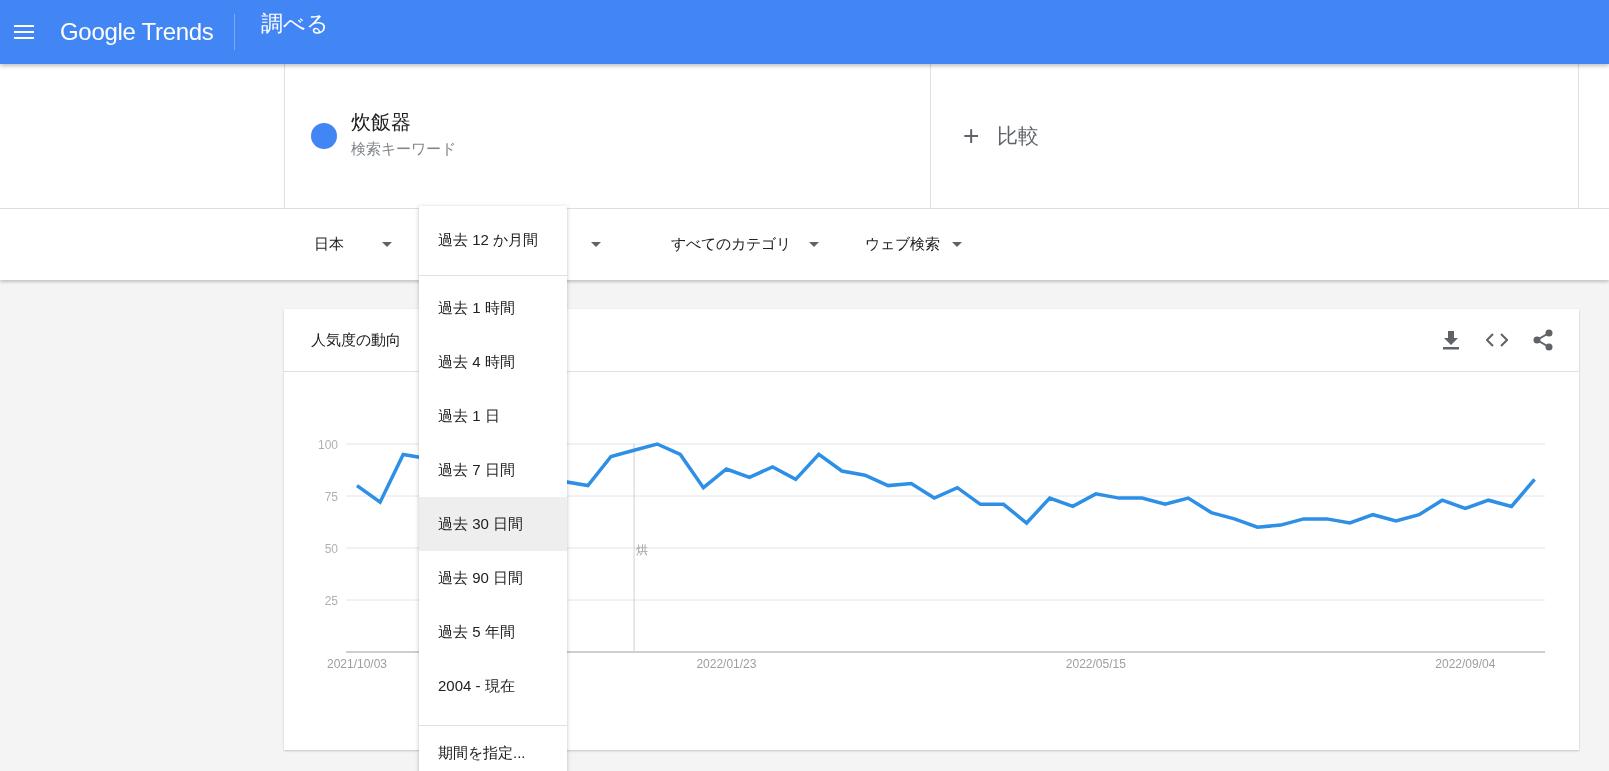 The width and height of the screenshot is (1609, 771). I want to click on search-term: 炊飯器, so click(381, 122).